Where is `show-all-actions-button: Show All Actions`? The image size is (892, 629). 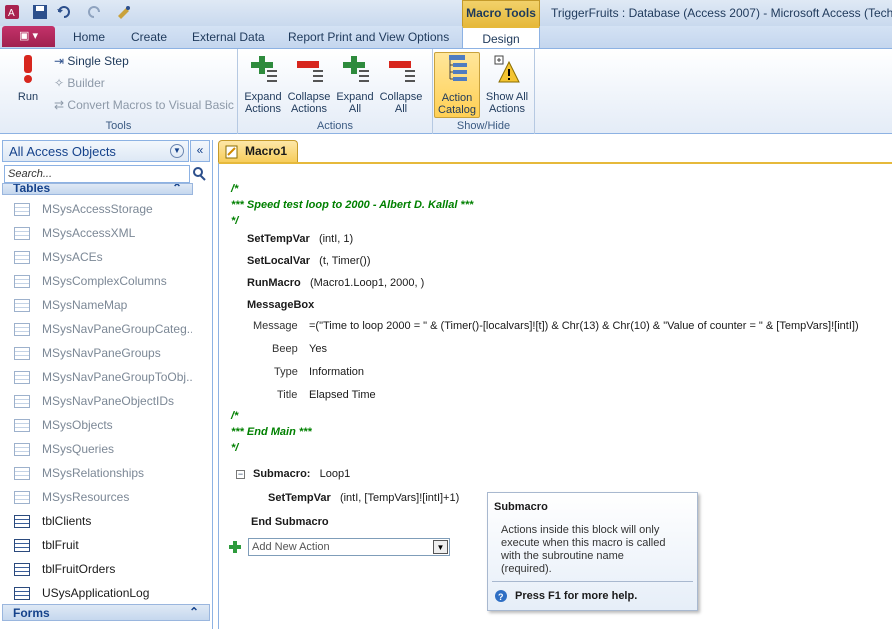
show-all-actions-button: Show All Actions is located at coordinates (507, 83).